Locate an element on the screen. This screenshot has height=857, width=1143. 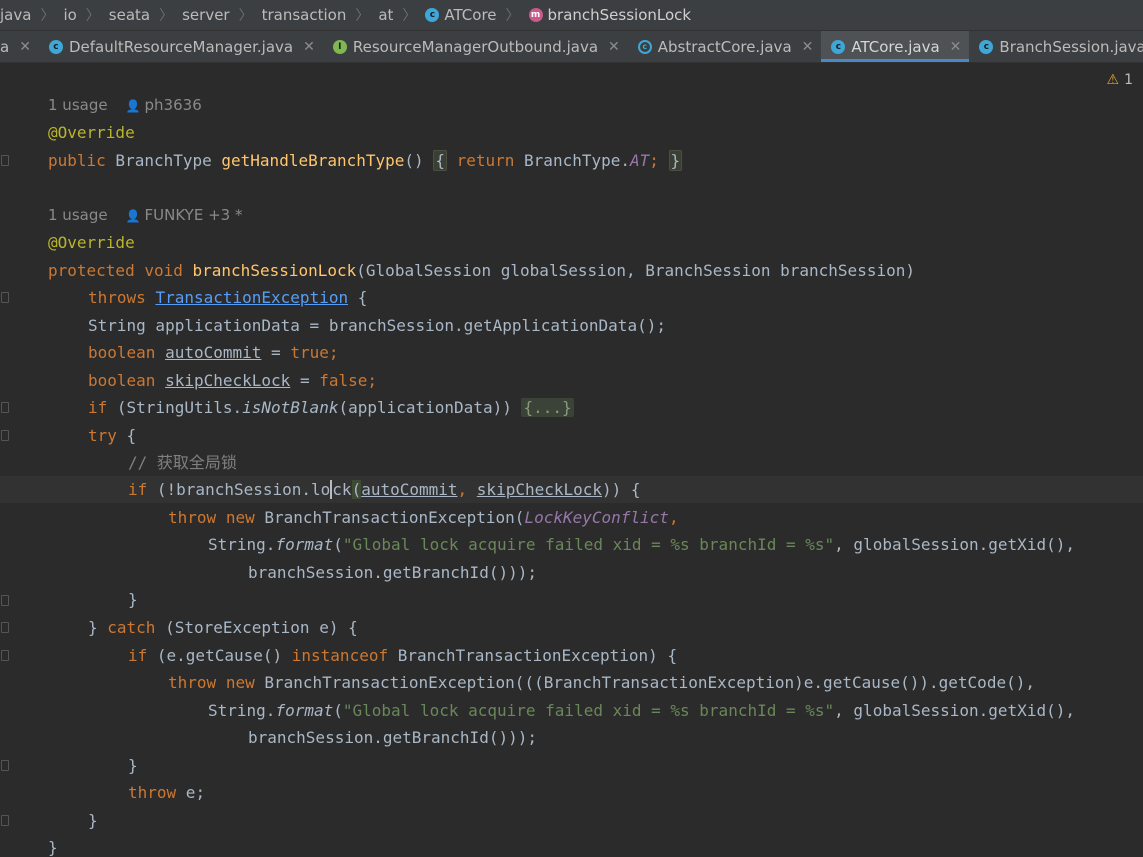
code-line: } catch (StoreException e) { is located at coordinates (223, 627).